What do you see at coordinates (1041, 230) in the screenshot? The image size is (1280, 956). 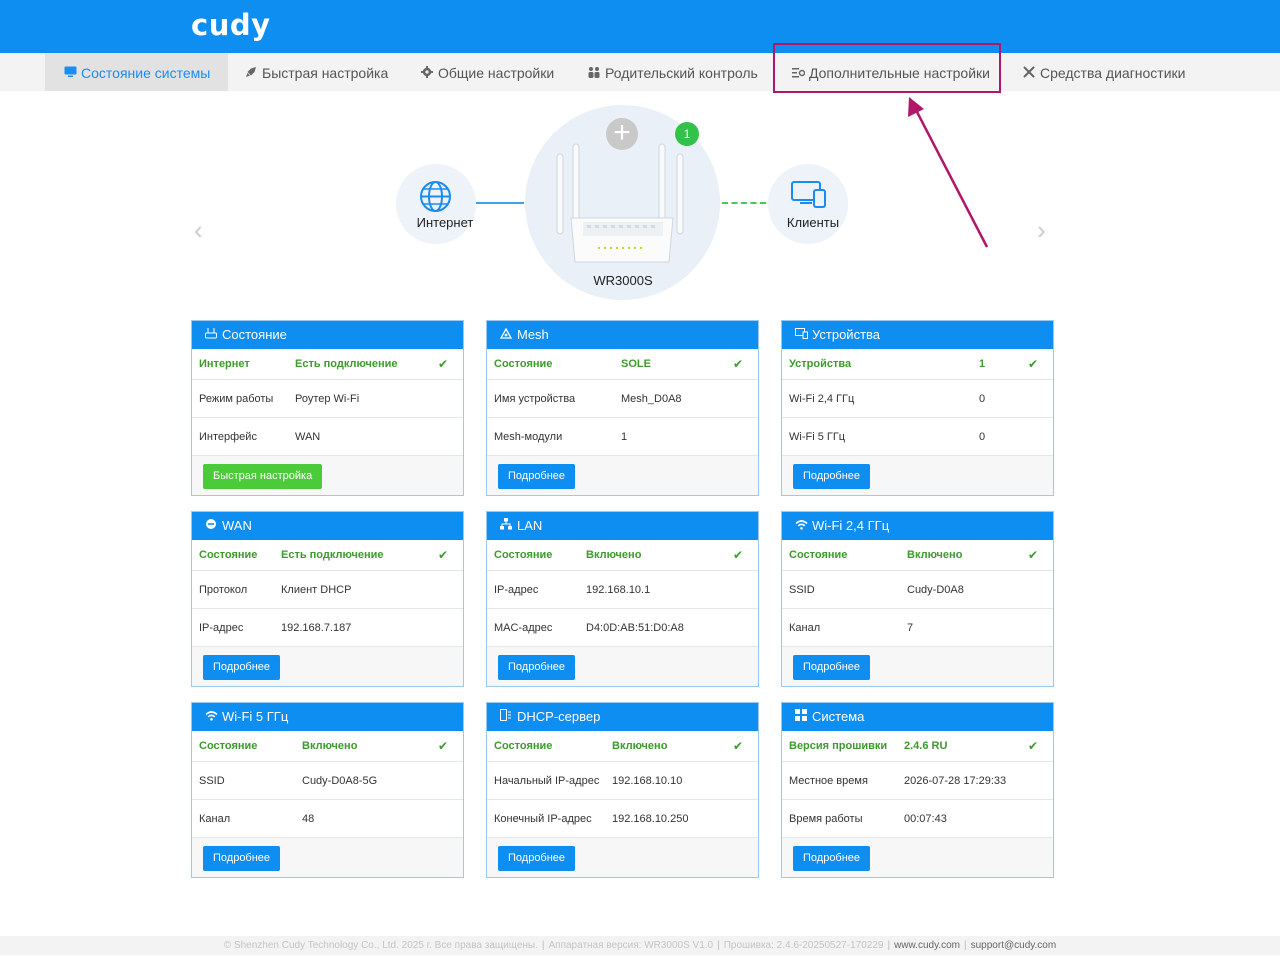 I see `carousel-next-button: ›` at bounding box center [1041, 230].